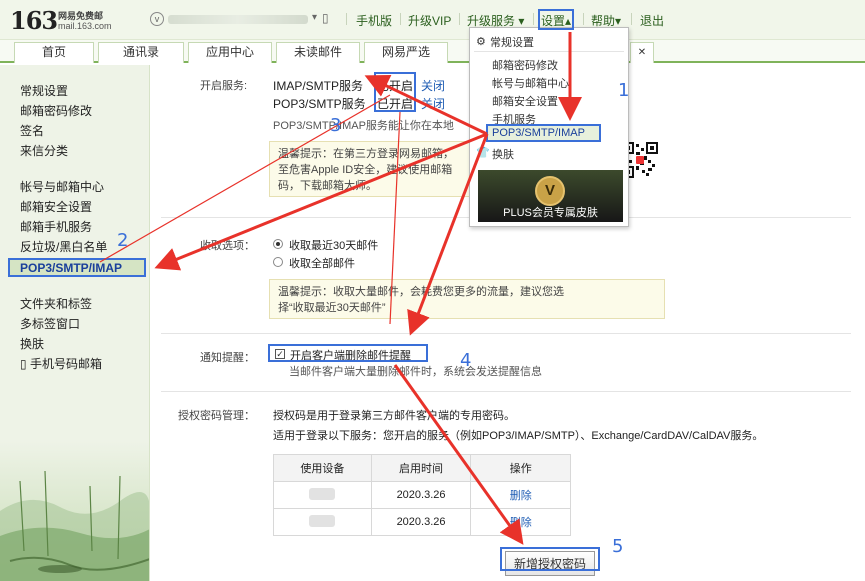 This screenshot has width=865, height=581. Describe the element at coordinates (336, 125) in the screenshot. I see `annotation-number: 3` at that location.